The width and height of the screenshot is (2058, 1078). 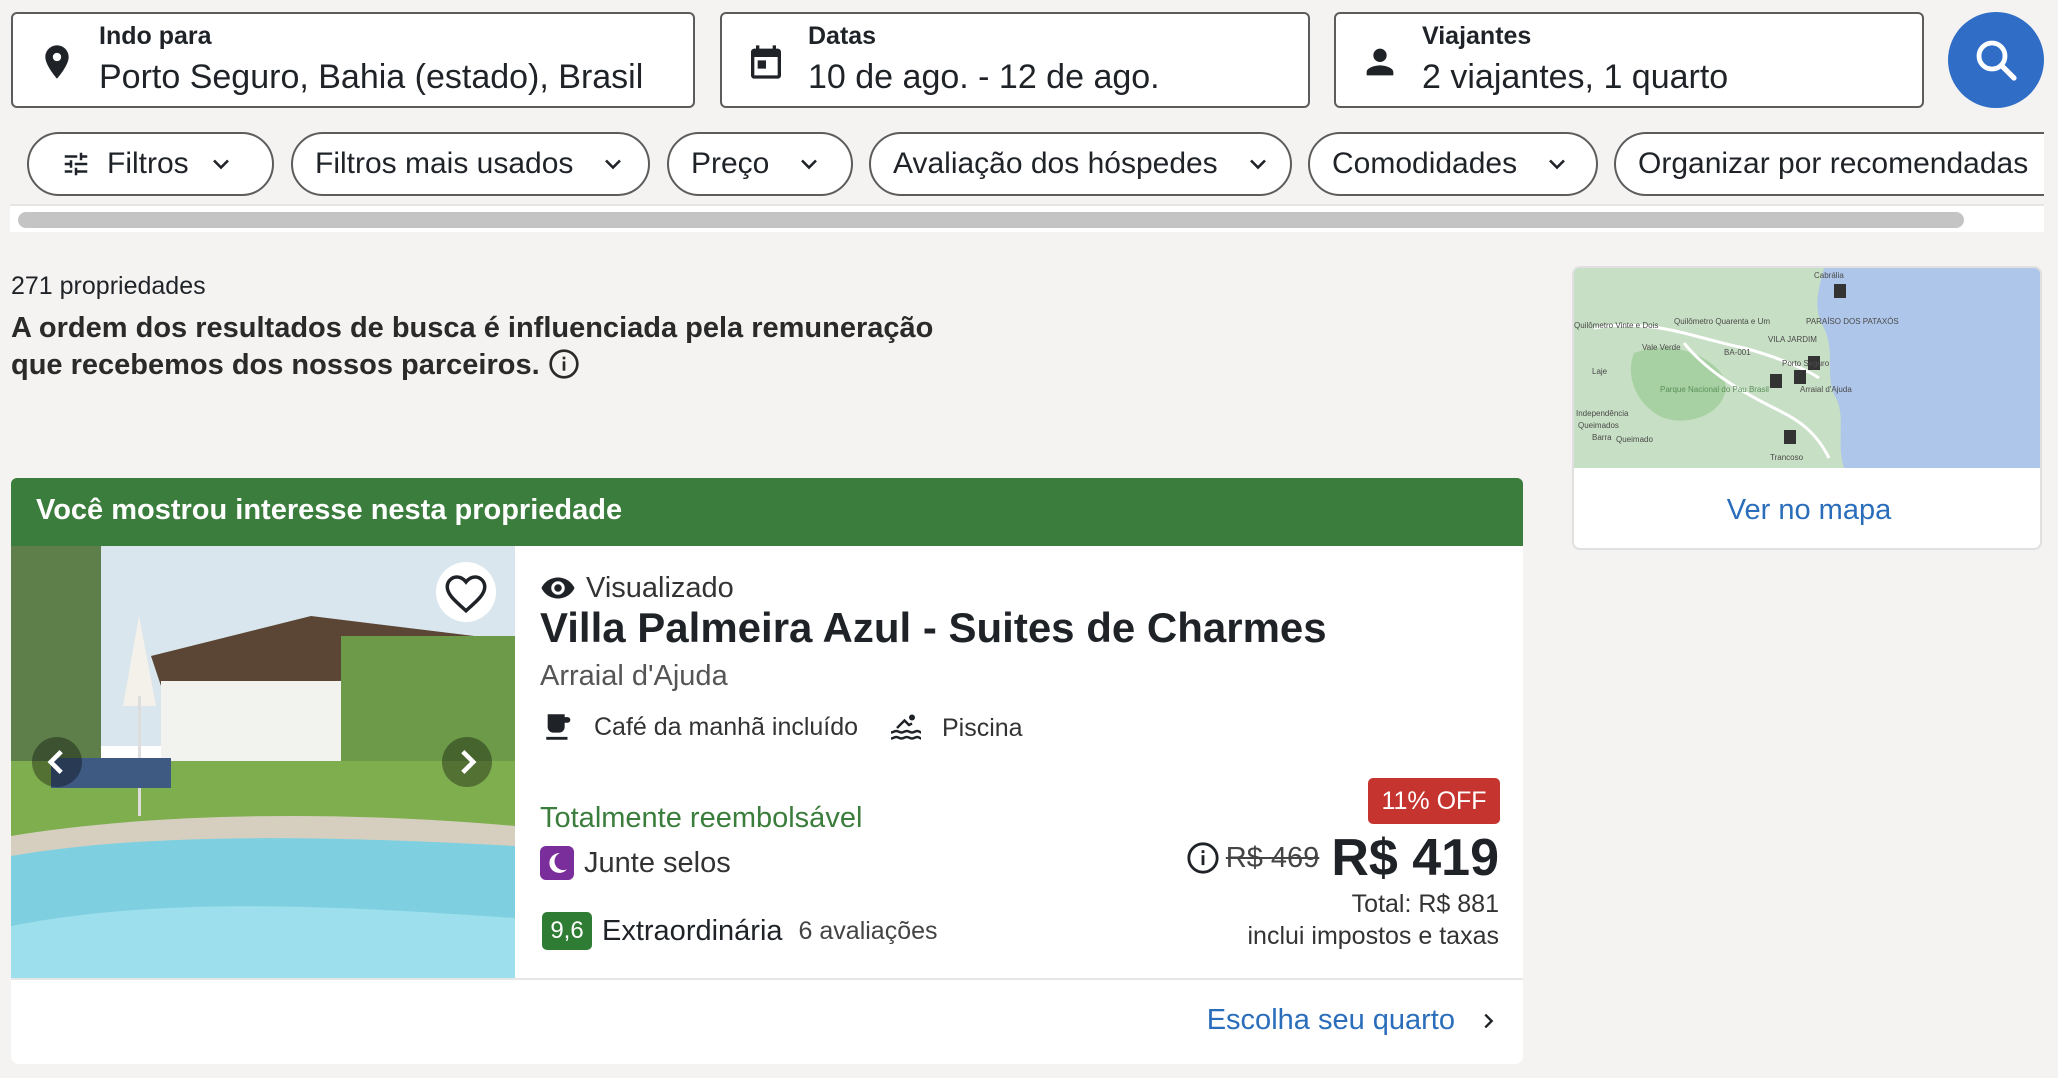 I want to click on destination-label: Indo para, so click(x=155, y=36).